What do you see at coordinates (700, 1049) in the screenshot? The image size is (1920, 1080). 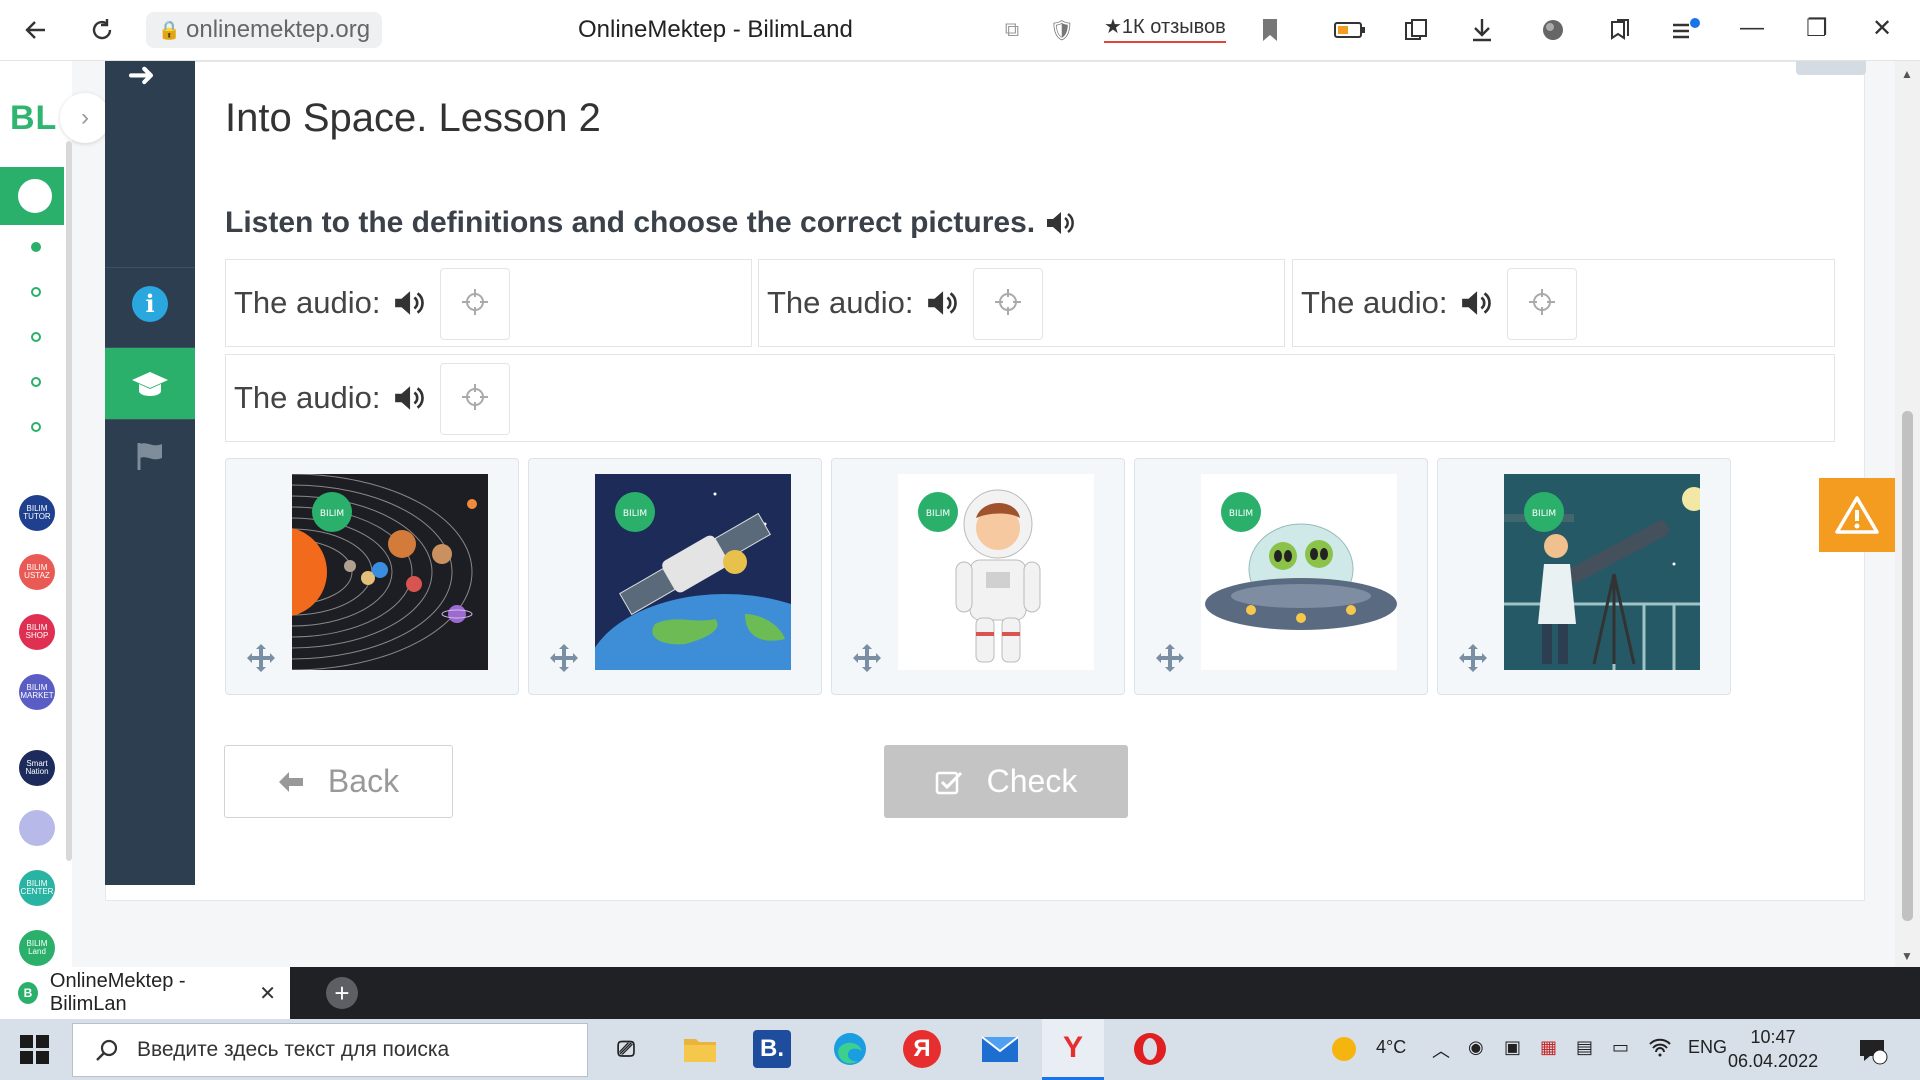 I see `file-explorer-icon` at bounding box center [700, 1049].